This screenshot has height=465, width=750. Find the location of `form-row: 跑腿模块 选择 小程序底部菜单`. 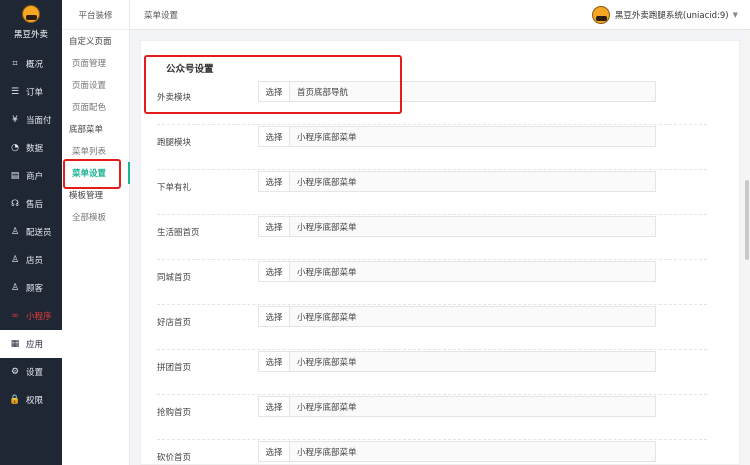

form-row: 跑腿模块 选择 小程序底部菜单 is located at coordinates (432, 148).